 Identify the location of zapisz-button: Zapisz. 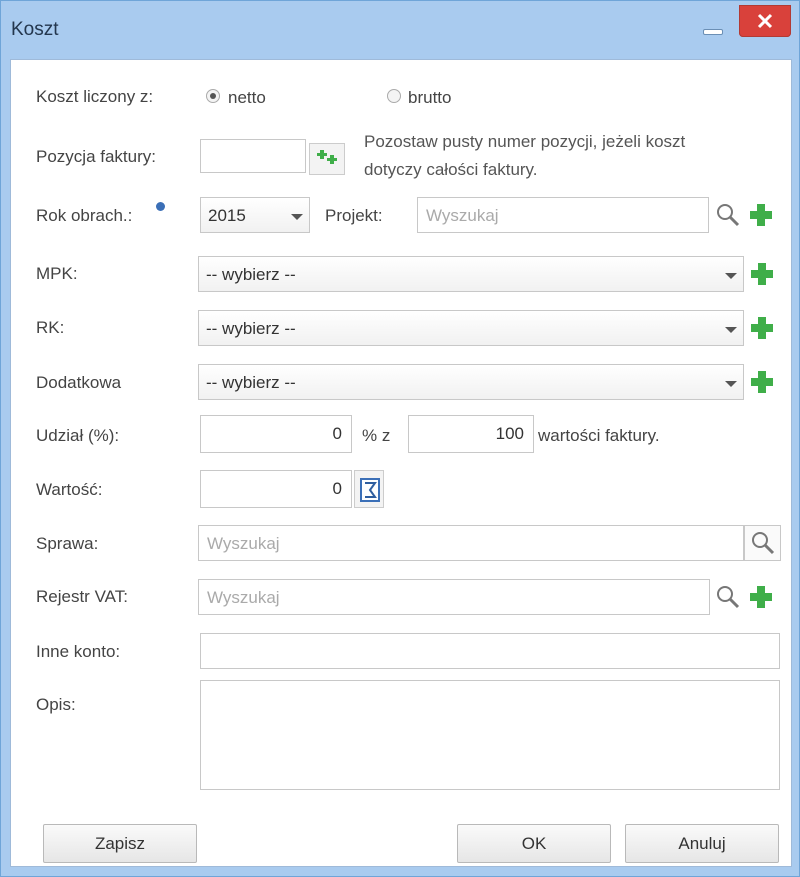
(120, 843).